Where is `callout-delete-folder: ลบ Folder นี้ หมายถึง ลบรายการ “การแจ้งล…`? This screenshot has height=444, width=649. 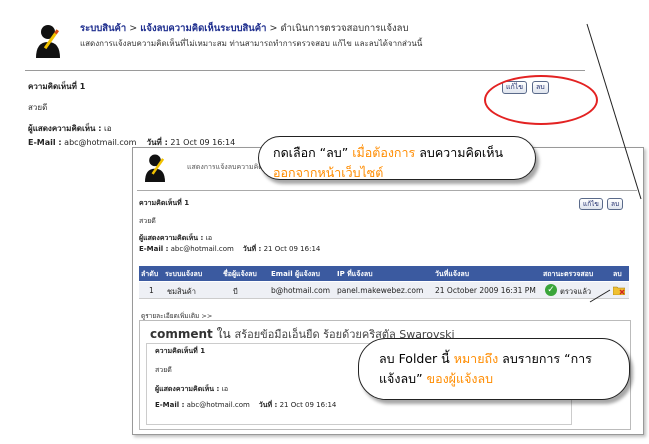
callout-delete-folder: ลบ Folder นี้ หมายถึง ลบรายการ “การแจ้งล… is located at coordinates (494, 369).